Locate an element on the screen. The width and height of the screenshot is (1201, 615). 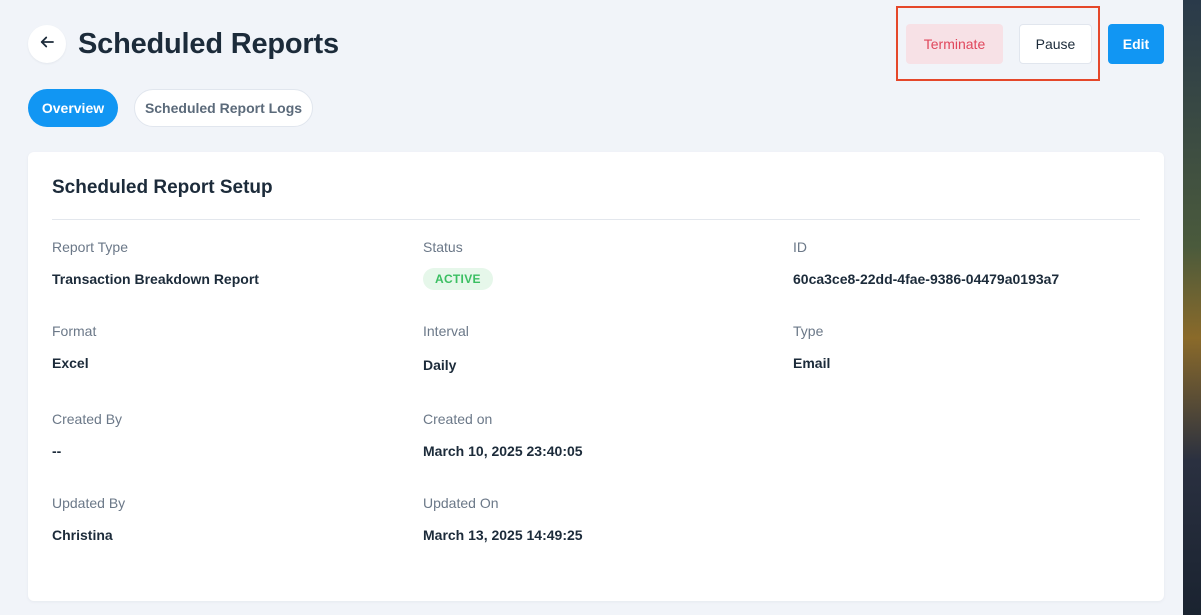
interval-value: Daily is located at coordinates (440, 365).